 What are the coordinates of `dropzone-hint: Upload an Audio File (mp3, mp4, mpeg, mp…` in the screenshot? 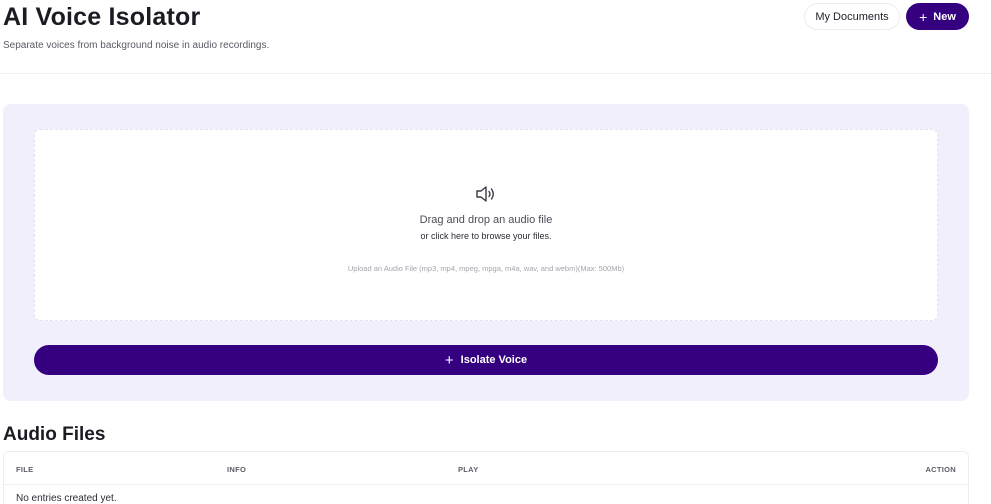 It's located at (486, 268).